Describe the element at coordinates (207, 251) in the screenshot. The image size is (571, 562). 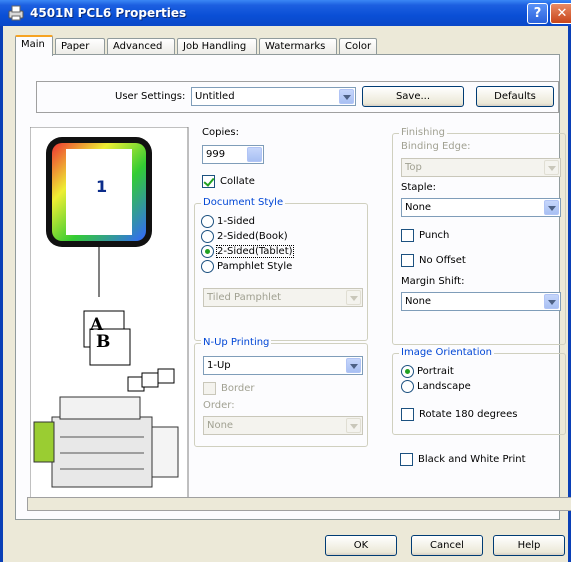
I see `radio-2-sided-tablet` at that location.